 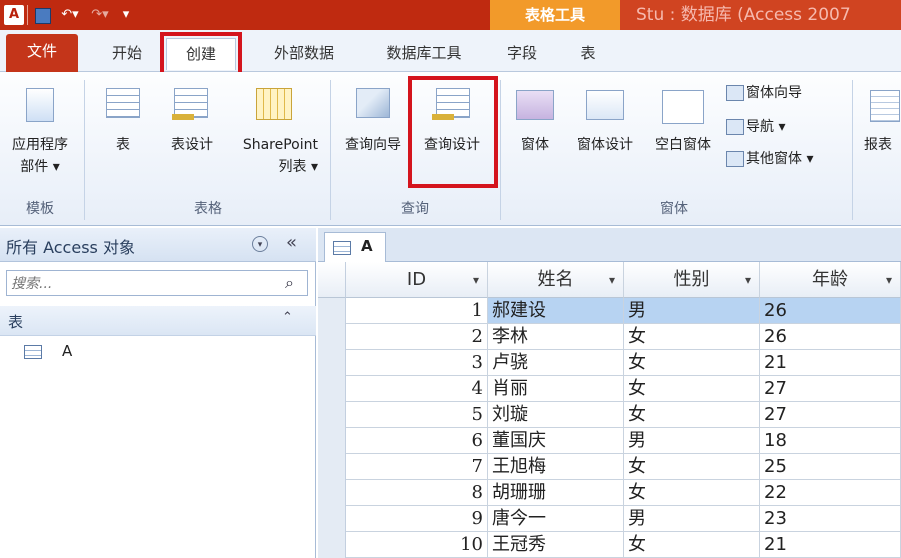 What do you see at coordinates (556, 280) in the screenshot?
I see `column-header-name: 姓名 ▾` at bounding box center [556, 280].